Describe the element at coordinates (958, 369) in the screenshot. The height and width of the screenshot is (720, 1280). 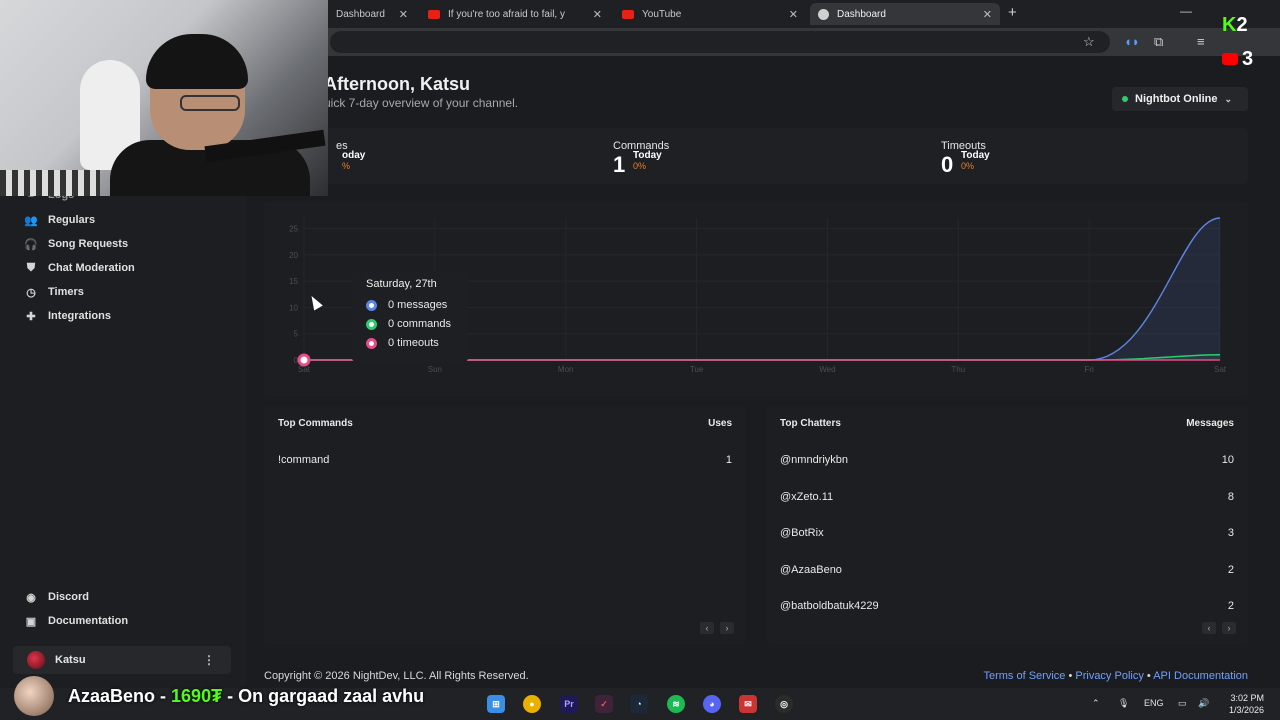
I see `x-tick-label: Thu` at that location.